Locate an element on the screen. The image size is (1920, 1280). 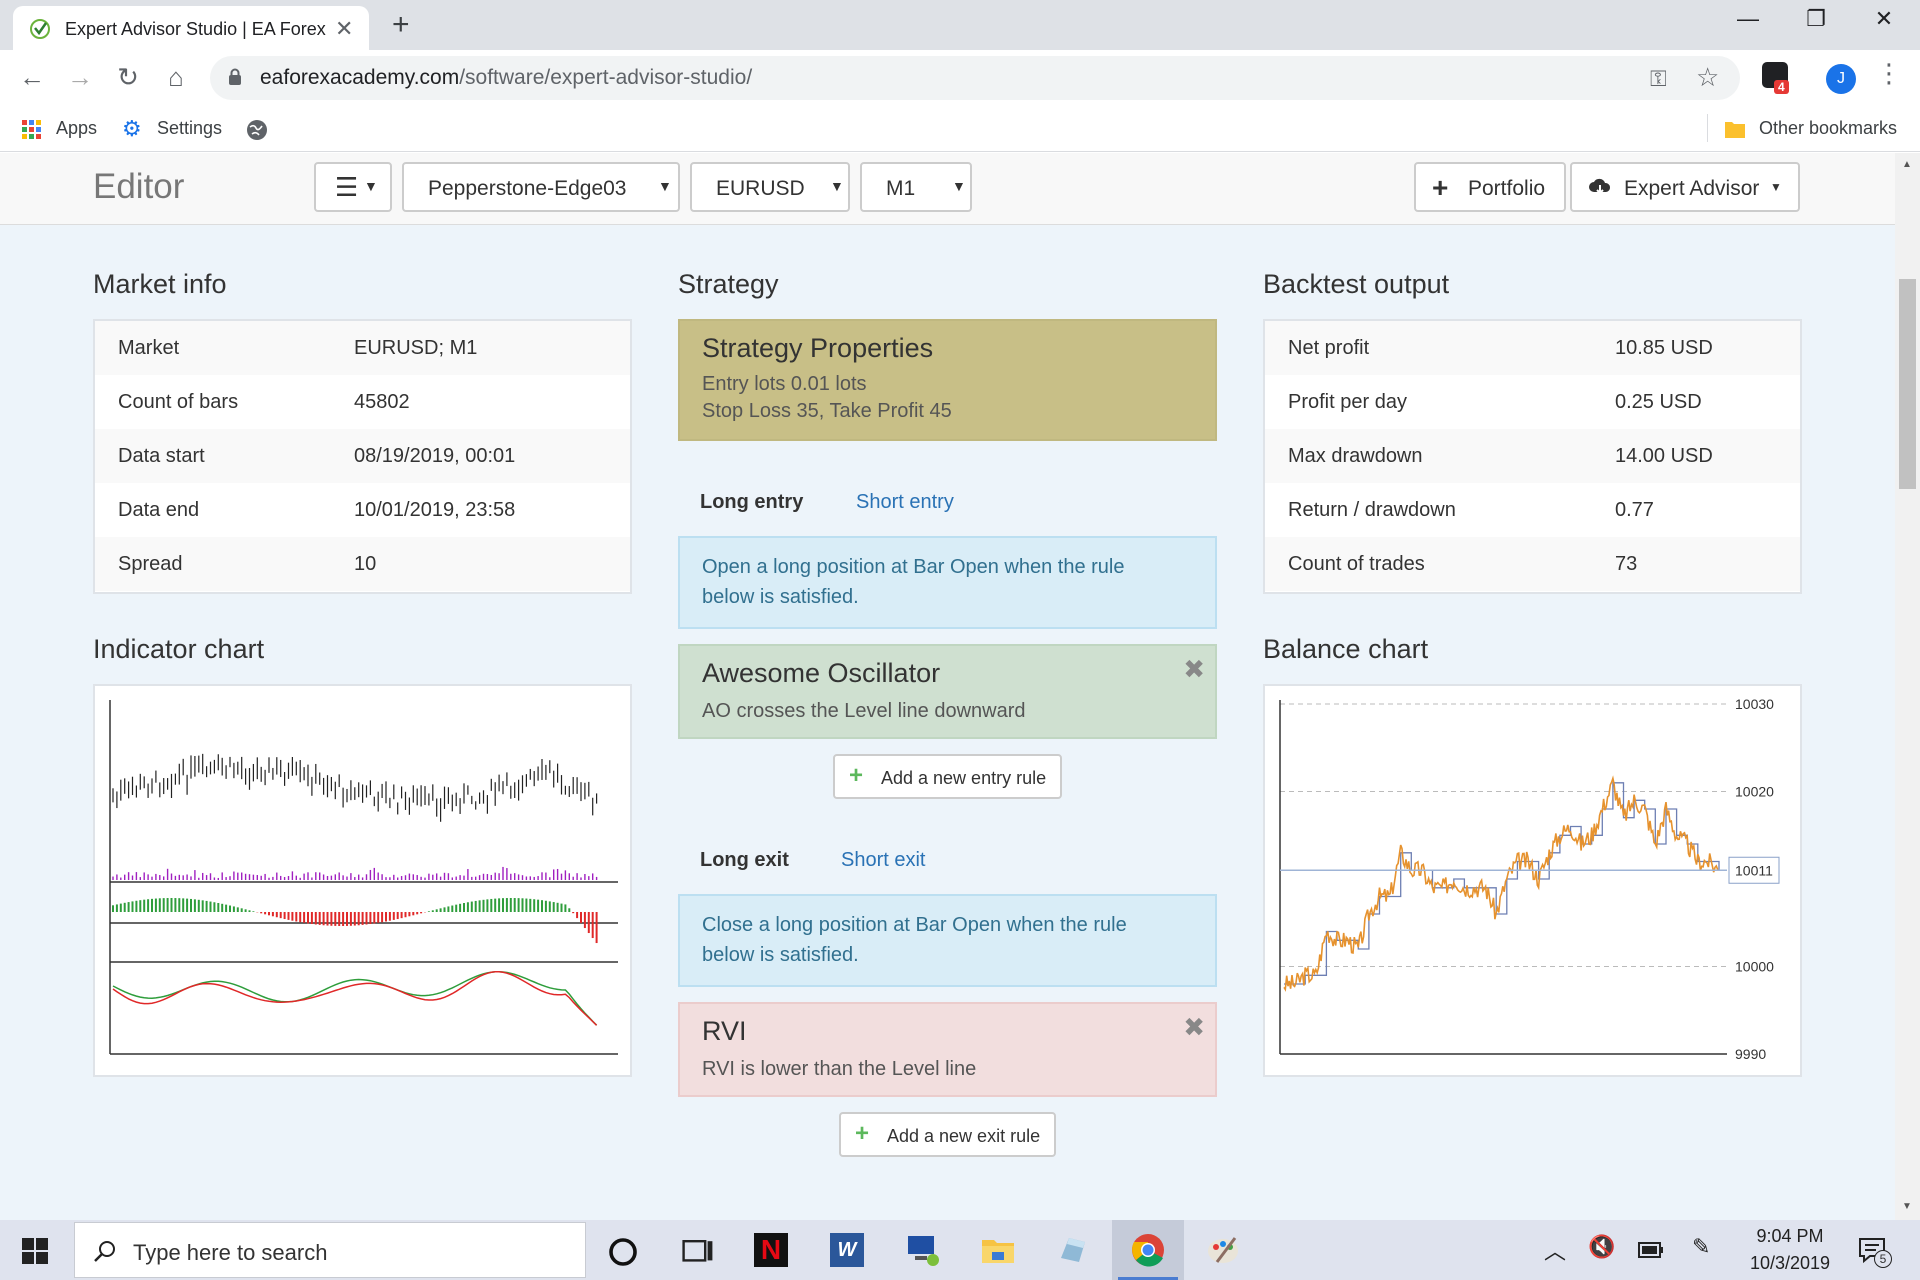
add-exit-rule-button: + Add a new exit rule is located at coordinates (947, 1134).